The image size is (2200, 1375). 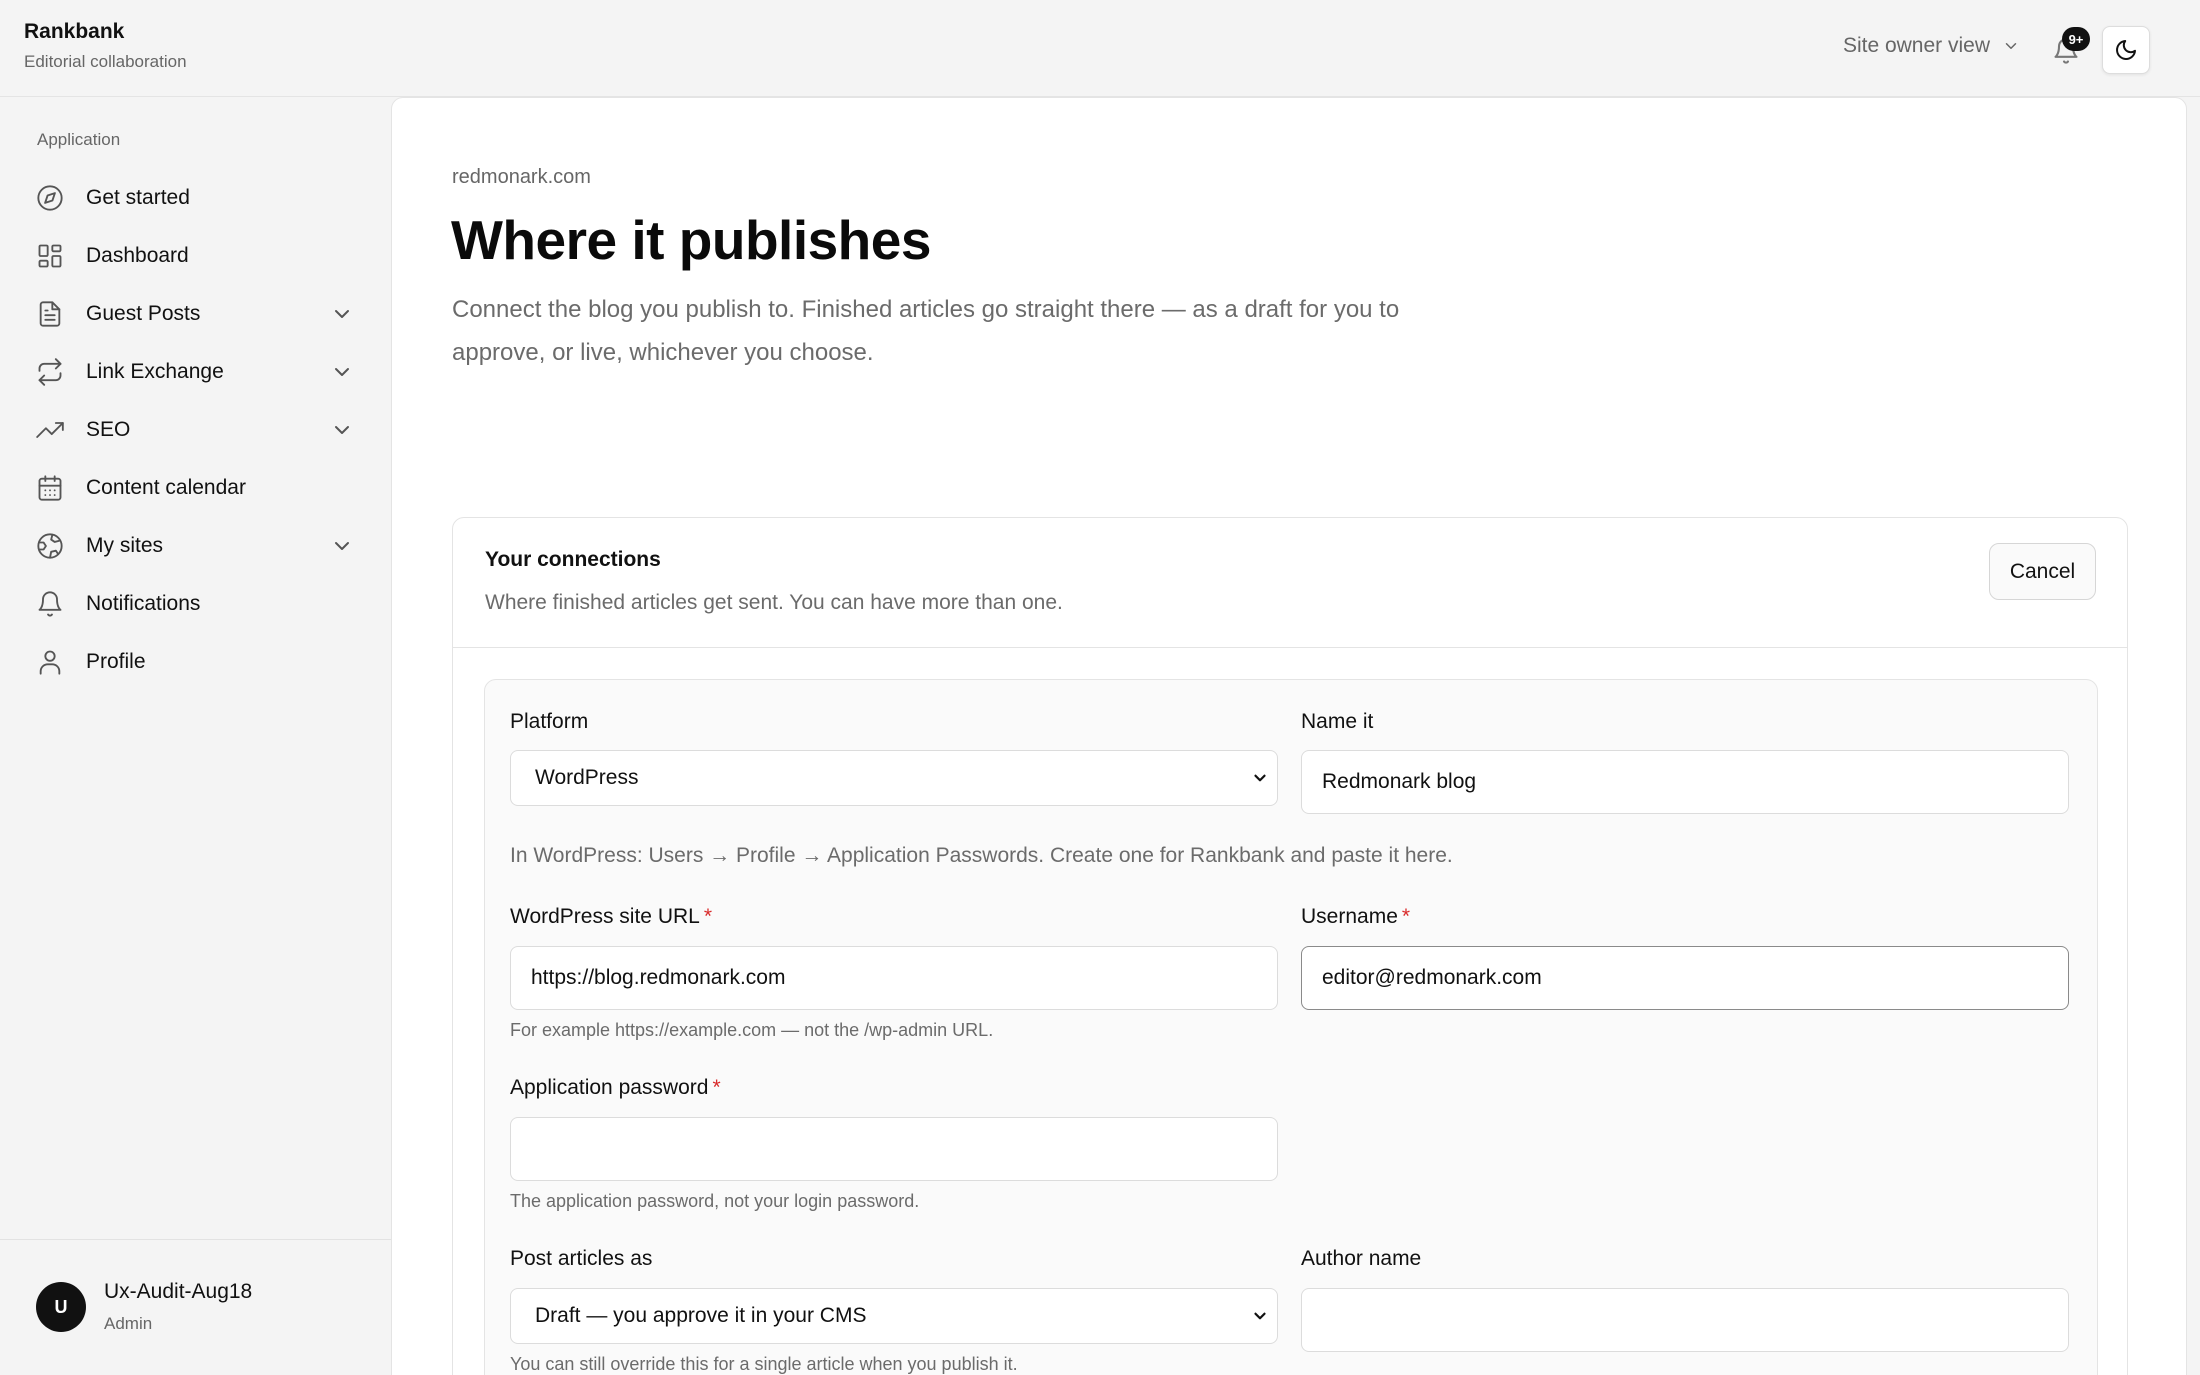 What do you see at coordinates (1685, 782) in the screenshot?
I see `connection-name-input` at bounding box center [1685, 782].